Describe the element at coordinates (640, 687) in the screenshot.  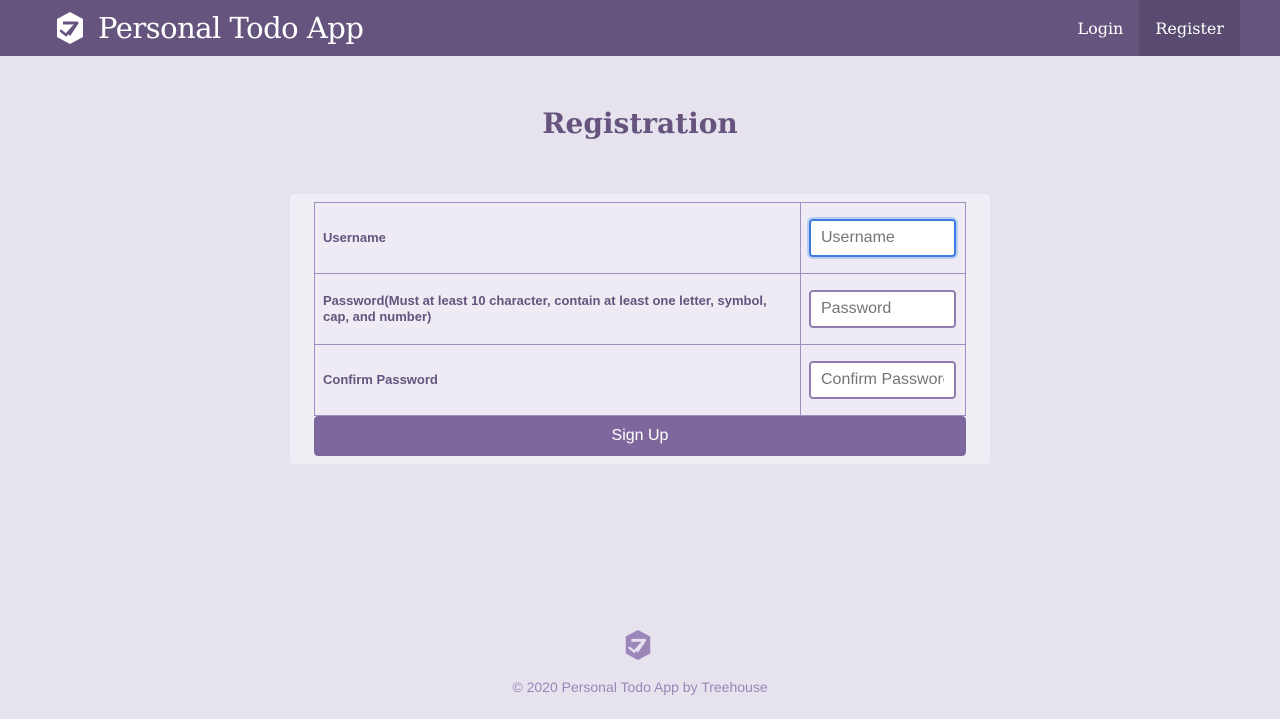
I see `footer-copyright: © 2020 Personal Todo App by Treehouse` at that location.